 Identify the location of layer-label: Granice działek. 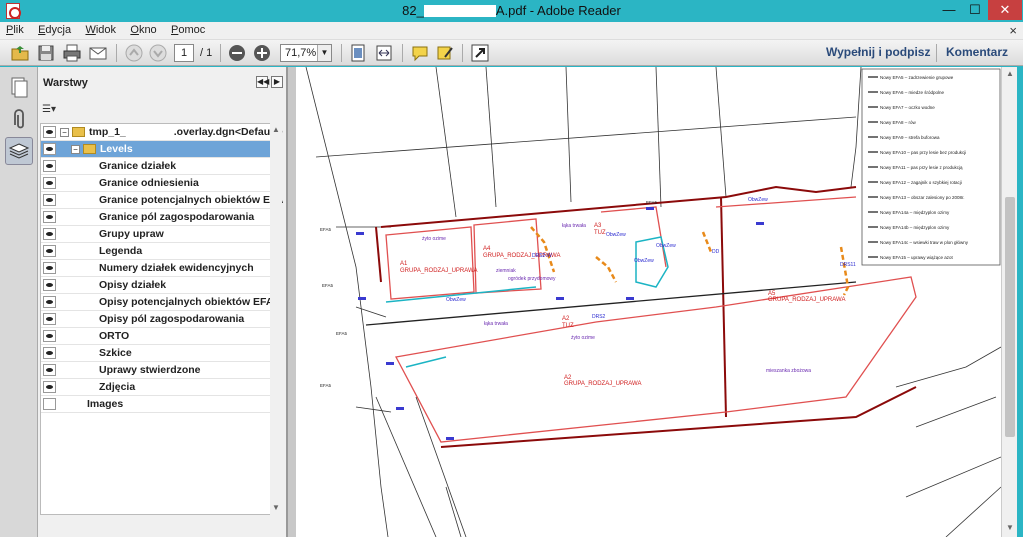
(138, 166).